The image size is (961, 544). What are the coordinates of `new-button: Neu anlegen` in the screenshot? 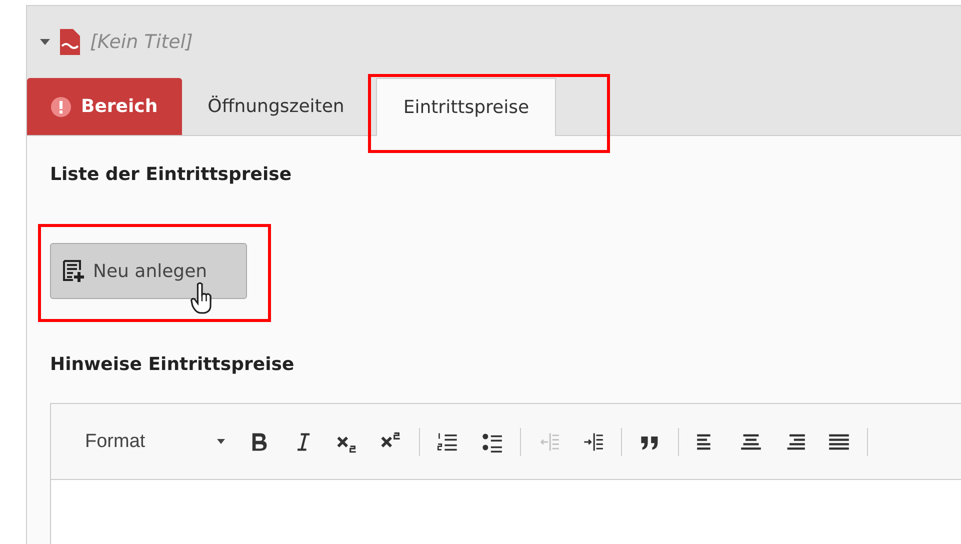 It's located at (148, 271).